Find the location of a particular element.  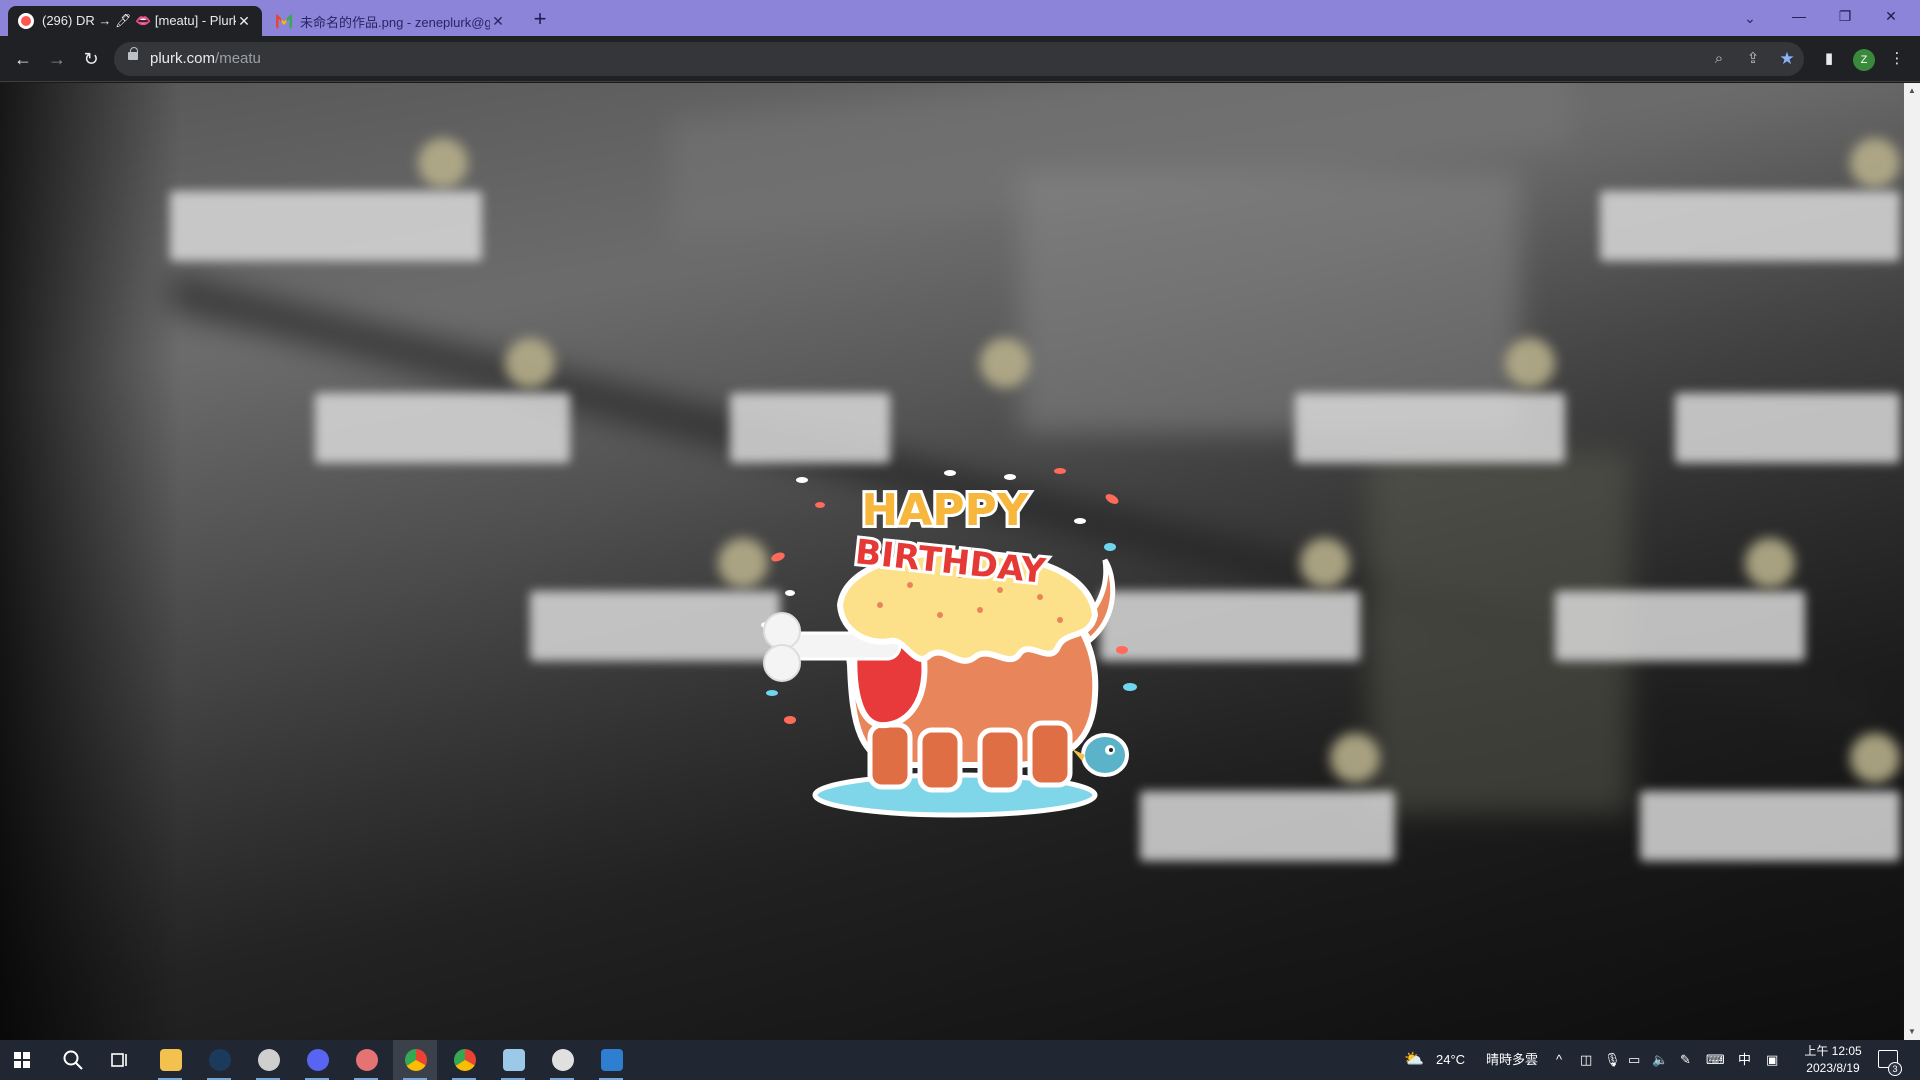

chrome-icon is located at coordinates (416, 1060).